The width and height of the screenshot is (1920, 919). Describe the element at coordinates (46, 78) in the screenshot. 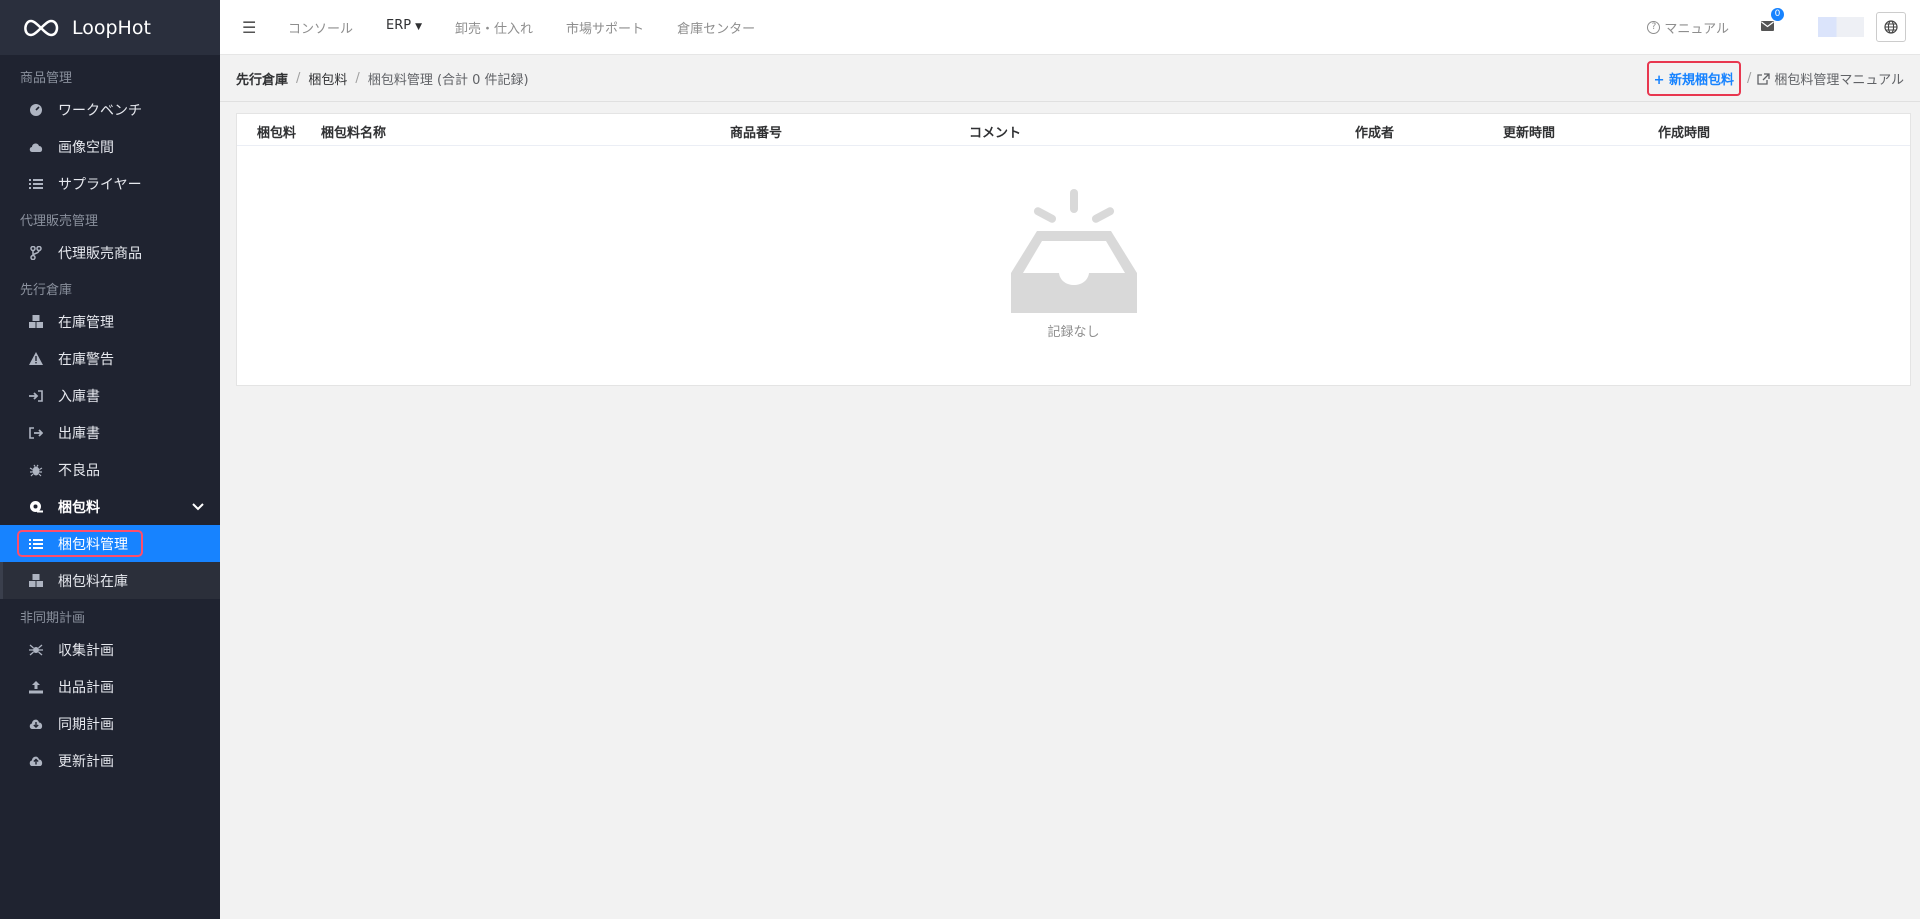

I see `section-title-product: 商品管理` at that location.